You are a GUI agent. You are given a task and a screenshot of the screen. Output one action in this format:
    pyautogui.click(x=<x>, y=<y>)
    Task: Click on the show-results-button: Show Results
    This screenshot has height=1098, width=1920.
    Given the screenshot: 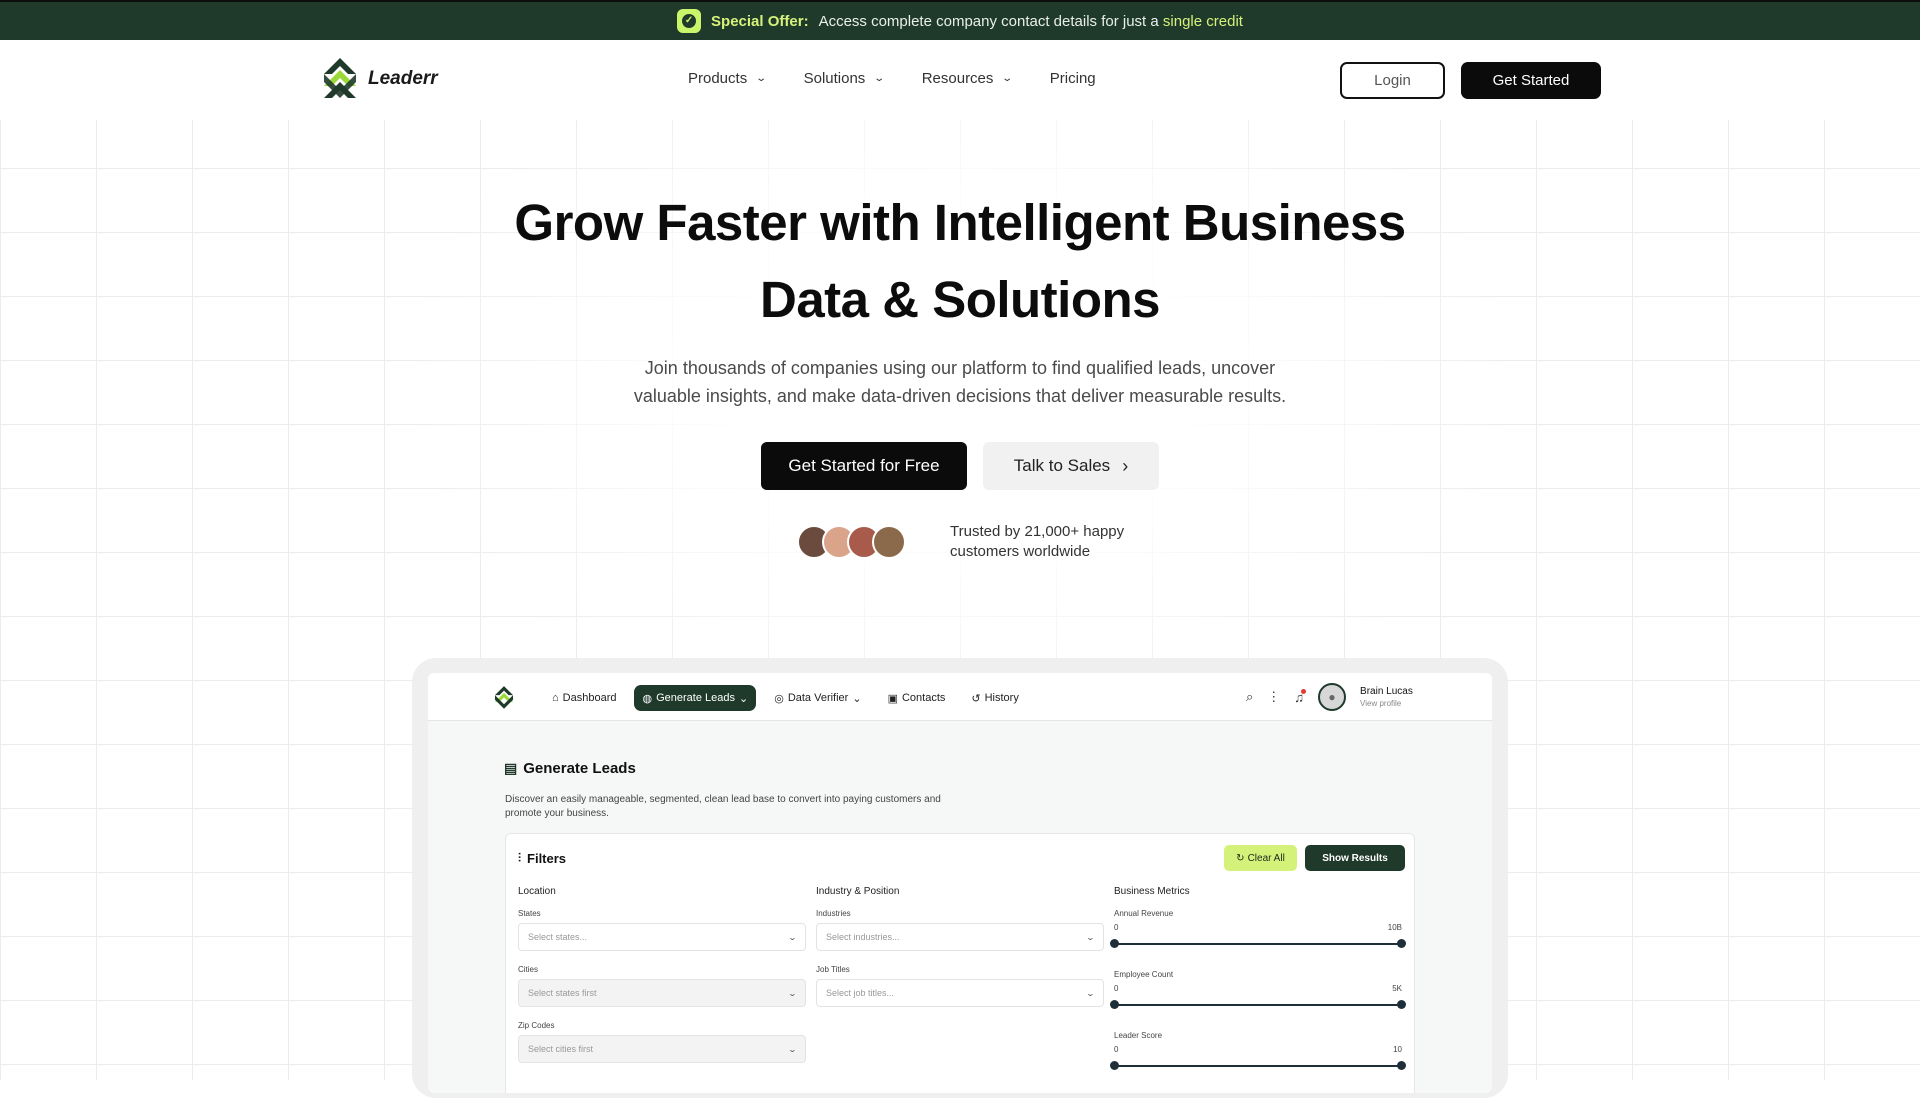 What is the action you would take?
    pyautogui.click(x=1355, y=858)
    